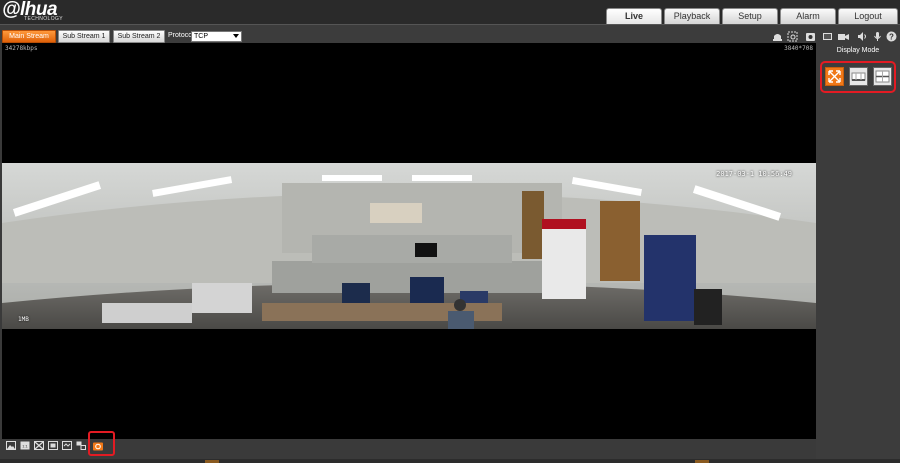 The width and height of the screenshot is (900, 463). I want to click on original-size-icon: 1:1, so click(25, 445).